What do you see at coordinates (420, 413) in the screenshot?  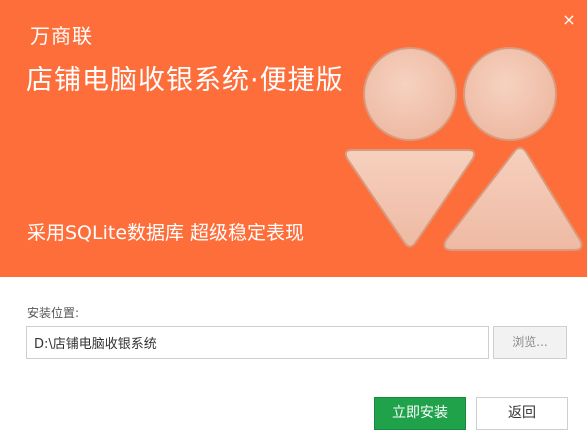 I see `install-button: 立即安装` at bounding box center [420, 413].